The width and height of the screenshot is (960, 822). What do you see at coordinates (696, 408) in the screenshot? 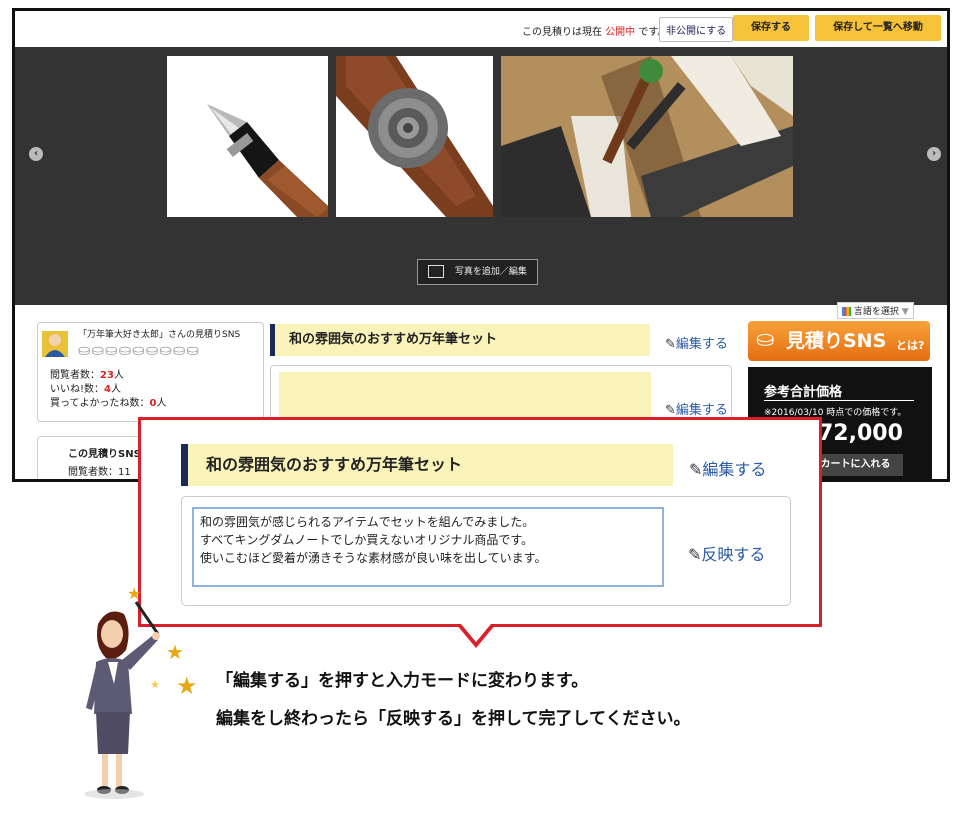
I see `description-edit-link: ✎編集する` at bounding box center [696, 408].